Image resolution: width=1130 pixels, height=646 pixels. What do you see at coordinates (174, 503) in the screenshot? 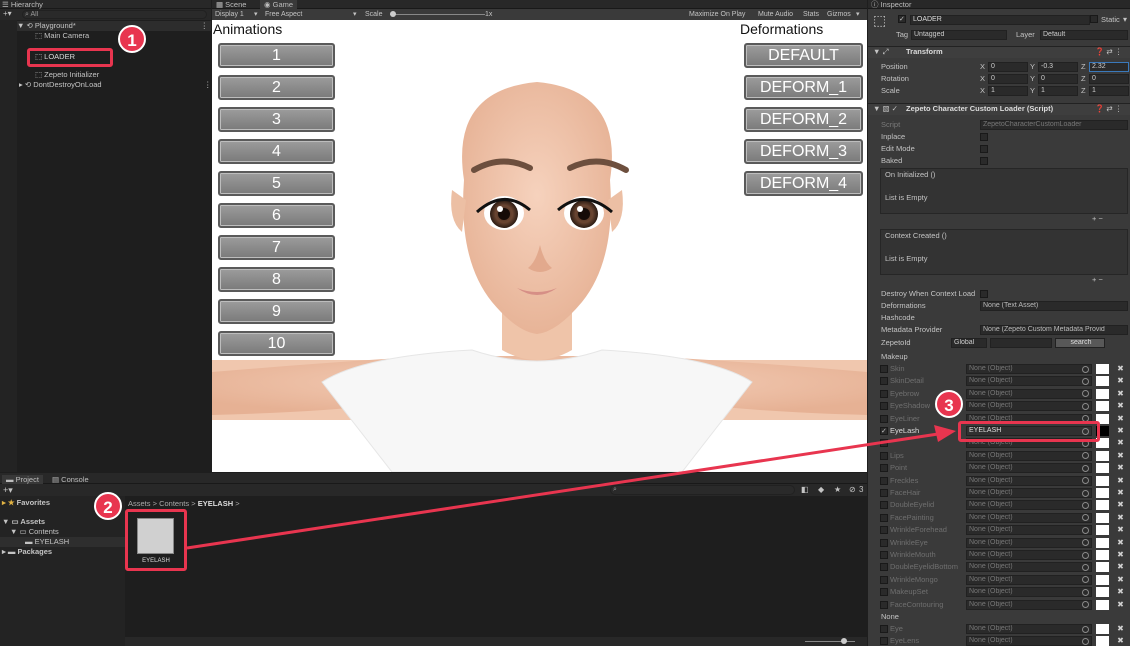
I see `breadcrumb-contents: Contents` at bounding box center [174, 503].